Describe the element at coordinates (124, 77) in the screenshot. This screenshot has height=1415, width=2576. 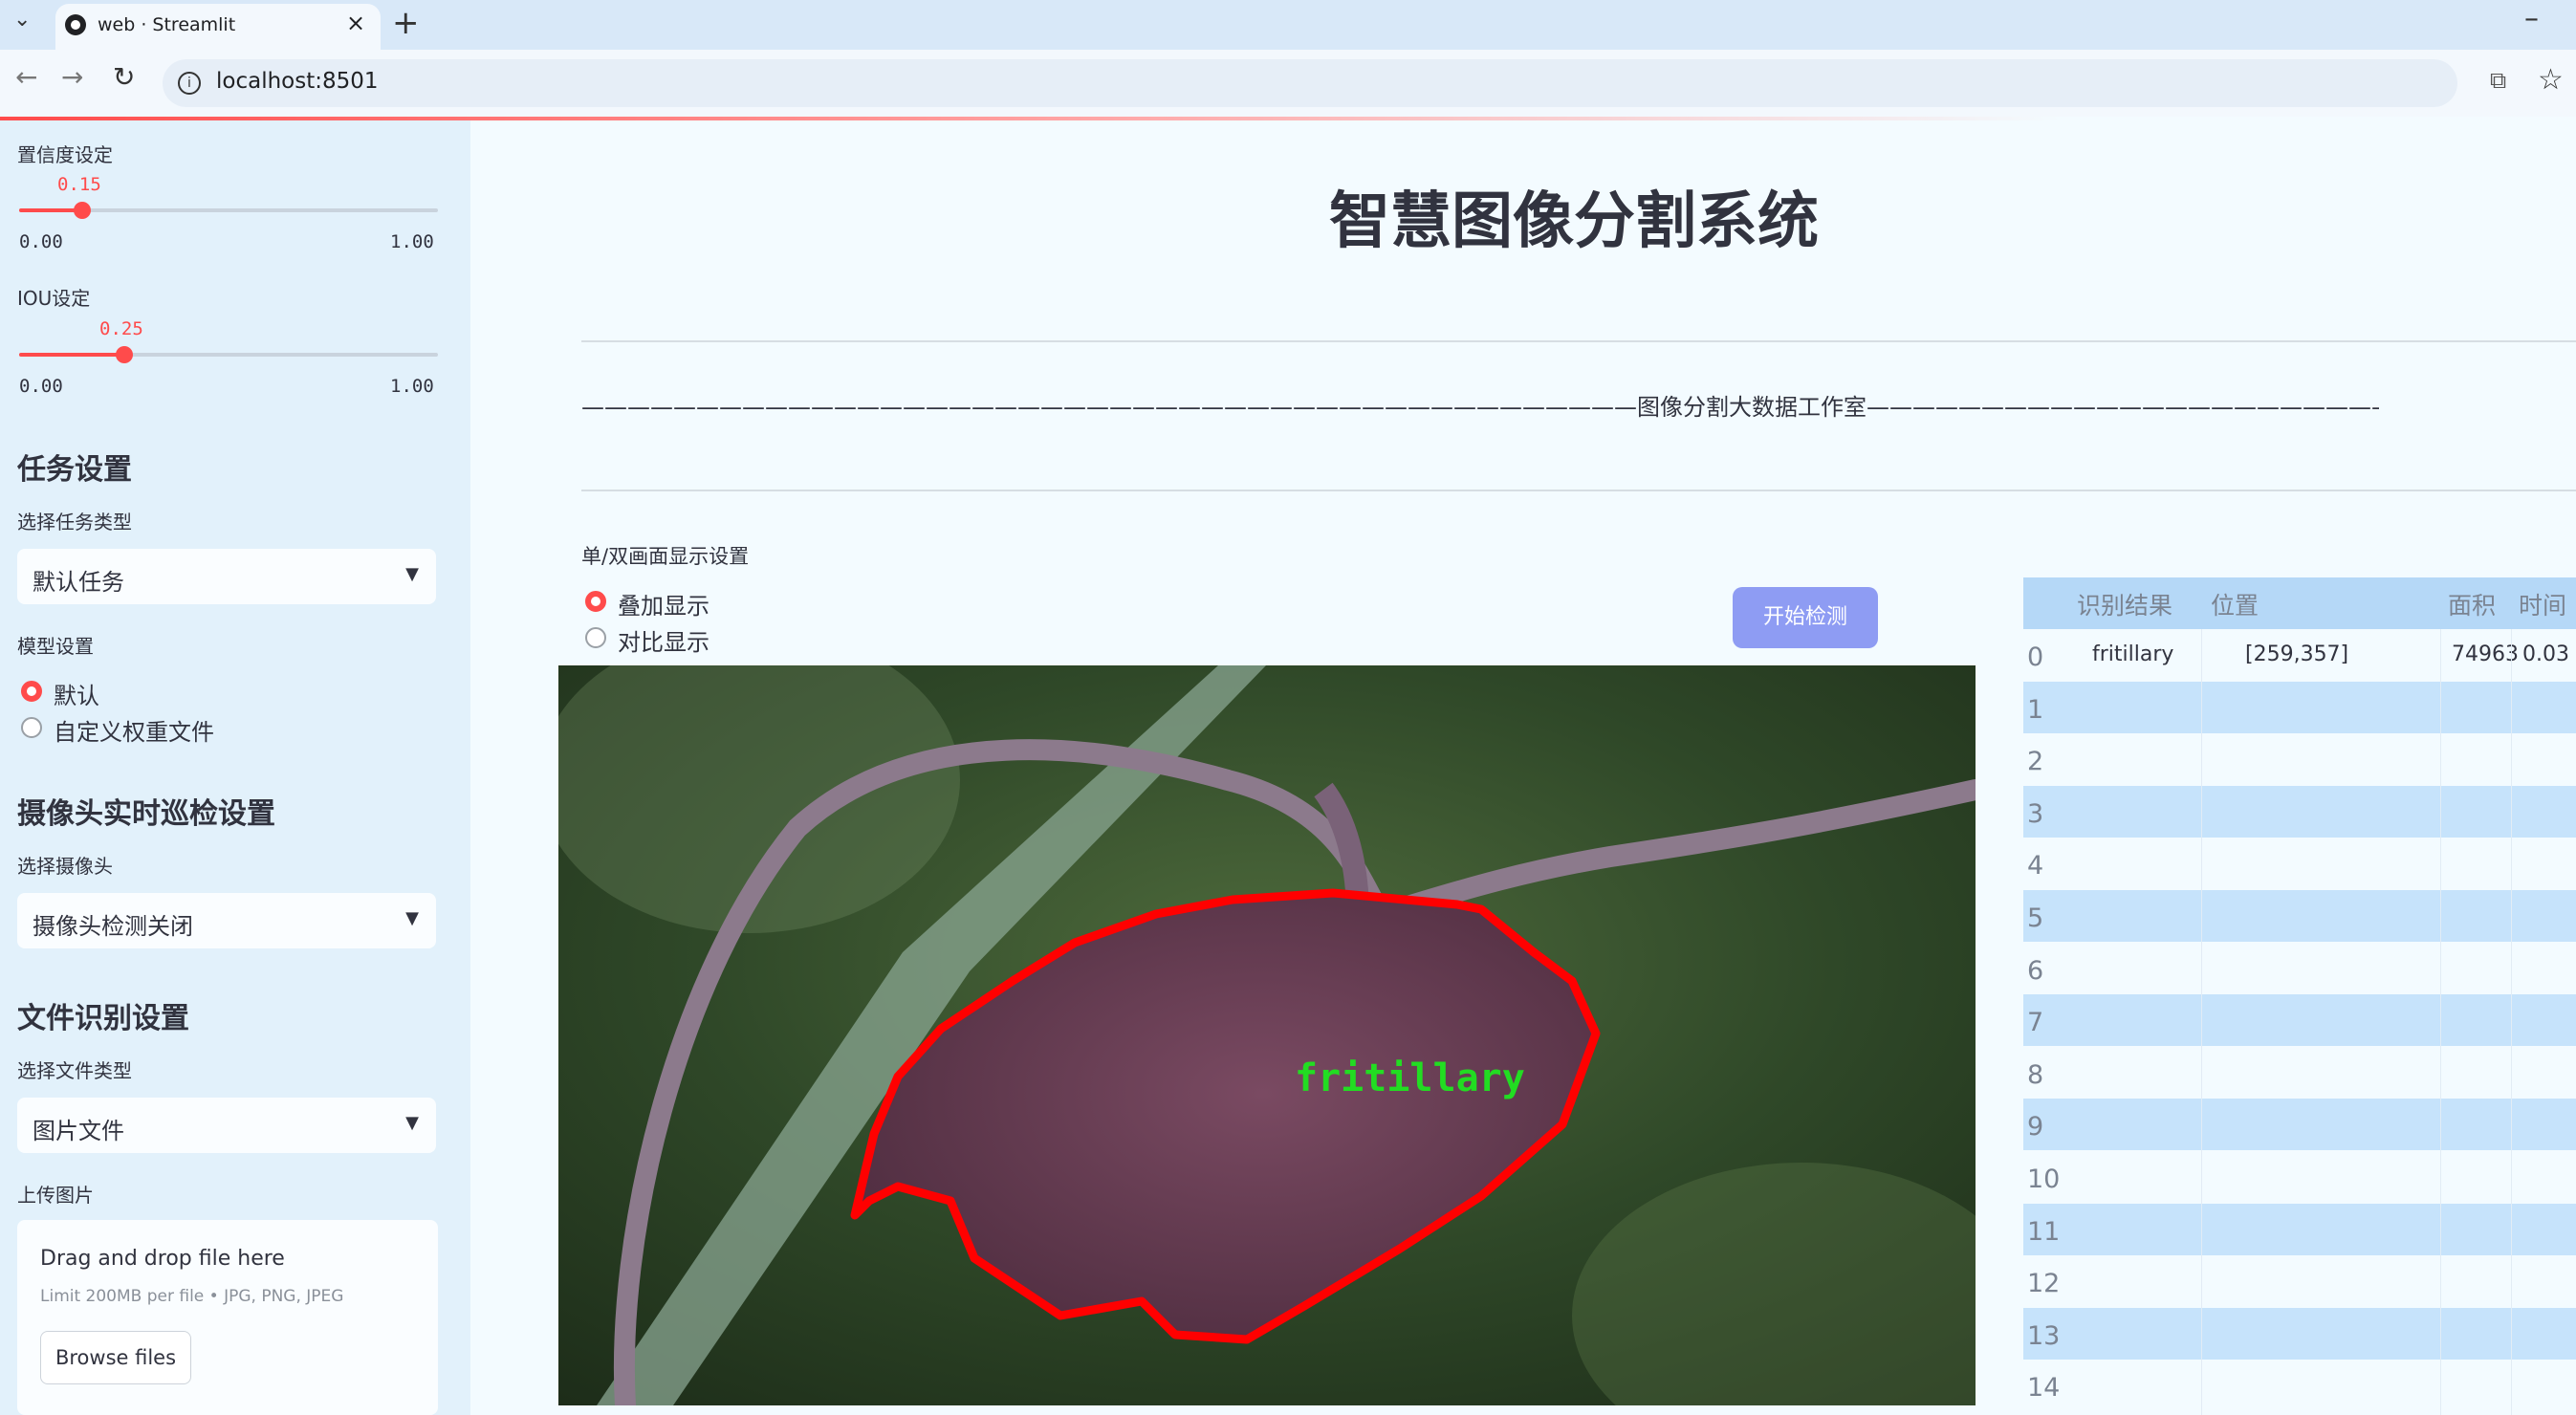
I see `reload-icon: ↻` at that location.